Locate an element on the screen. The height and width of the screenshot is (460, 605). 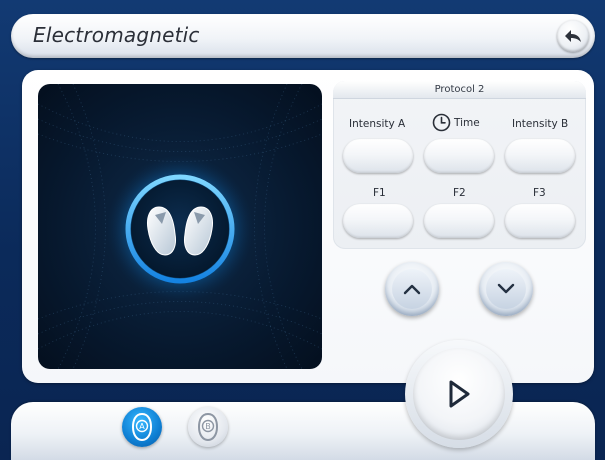
f3-field is located at coordinates (540, 221).